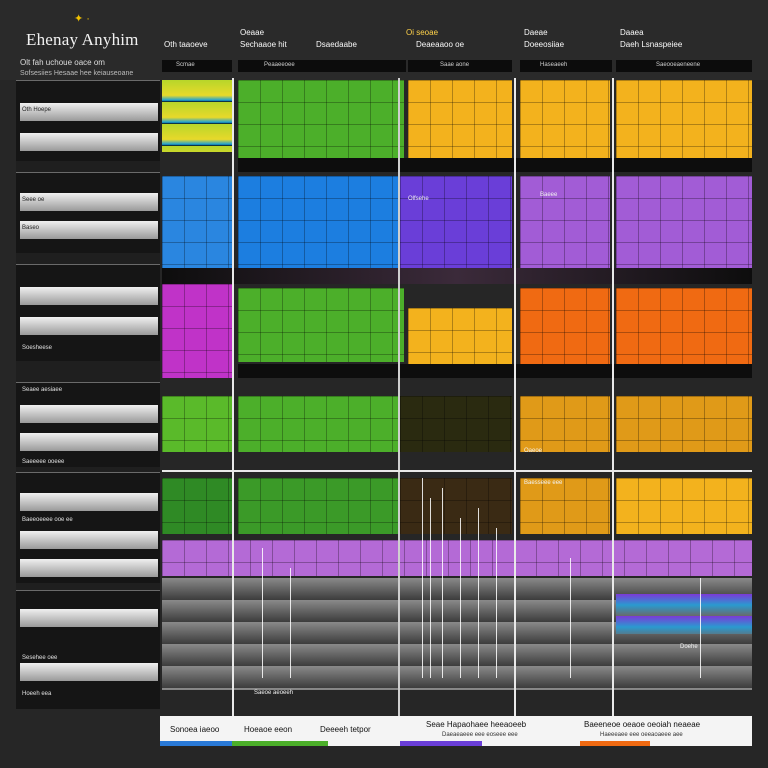 The image size is (768, 768). Describe the element at coordinates (549, 195) in the screenshot. I see `grid-annotation: Baeee` at that location.